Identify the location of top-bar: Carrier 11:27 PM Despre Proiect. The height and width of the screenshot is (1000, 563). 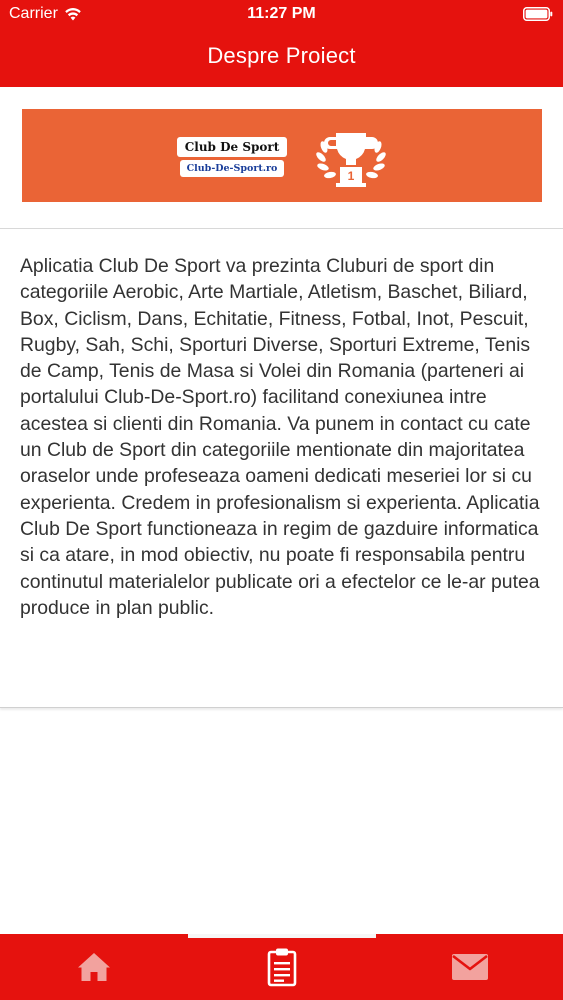
(281, 43).